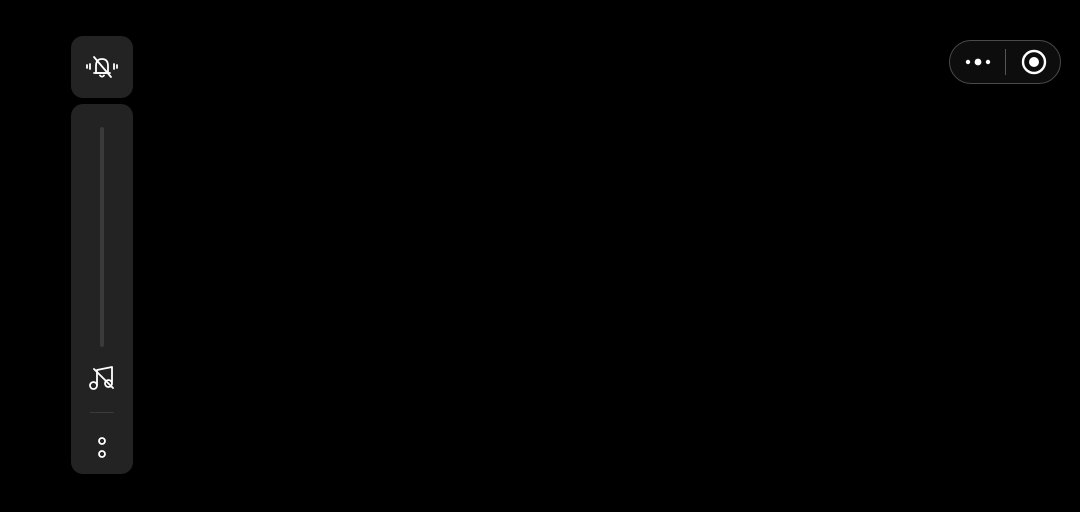 The image size is (1080, 512). Describe the element at coordinates (102, 237) in the screenshot. I see `media-volume-slider` at that location.